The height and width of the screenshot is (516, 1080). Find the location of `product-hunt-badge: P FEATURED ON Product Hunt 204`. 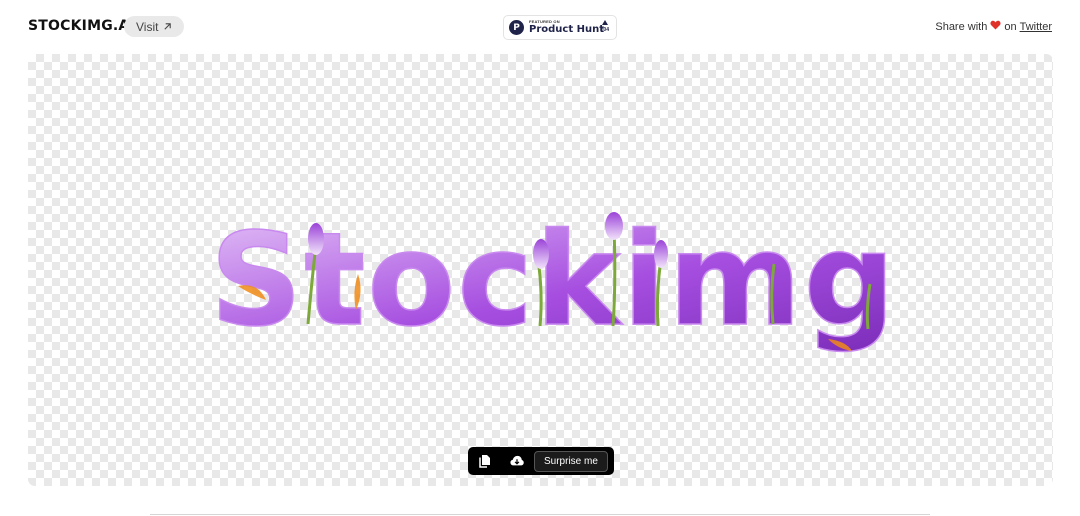

product-hunt-badge: P FEATURED ON Product Hunt 204 is located at coordinates (560, 27).